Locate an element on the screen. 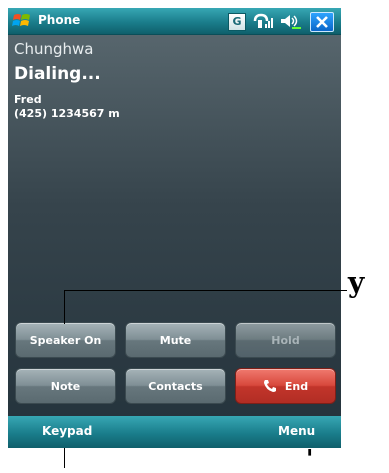 This screenshot has width=389, height=473. signal-icon is located at coordinates (263, 21).